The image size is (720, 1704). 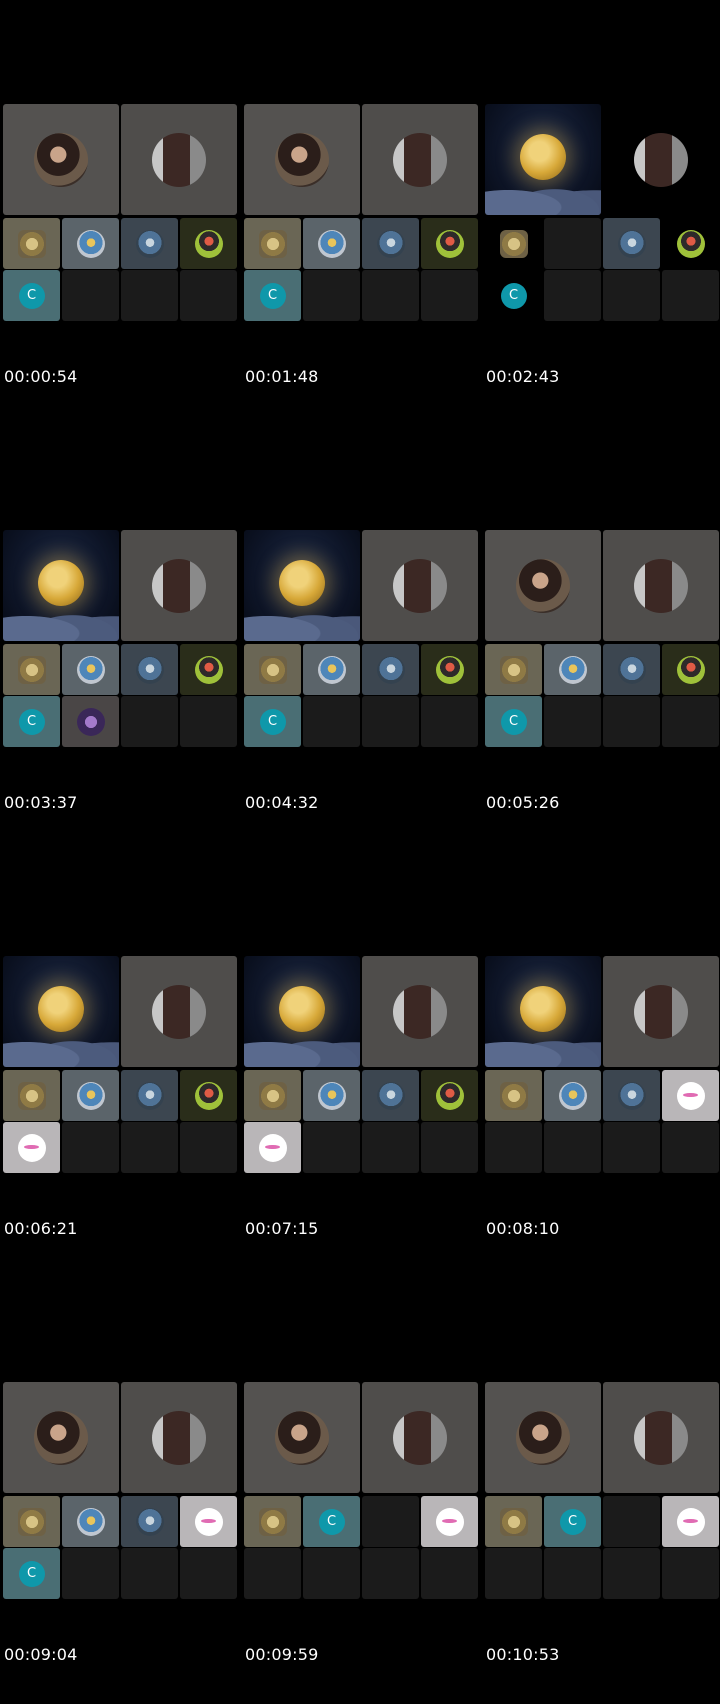 I want to click on moon-icon, so click(x=61, y=1009).